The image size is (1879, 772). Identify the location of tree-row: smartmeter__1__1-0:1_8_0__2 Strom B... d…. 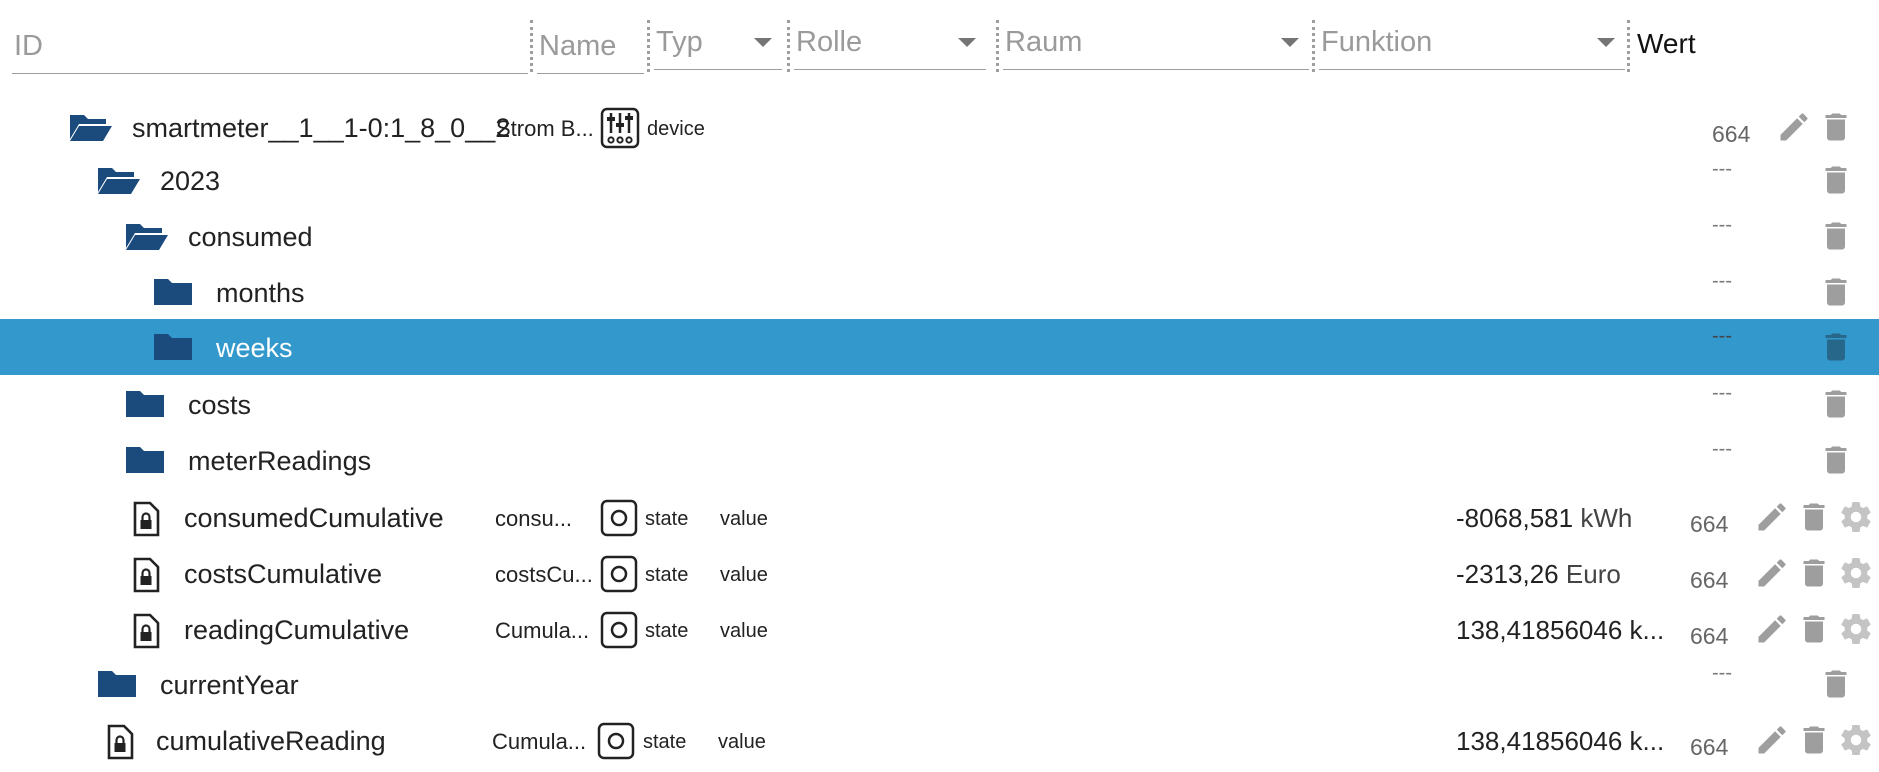
(939, 127).